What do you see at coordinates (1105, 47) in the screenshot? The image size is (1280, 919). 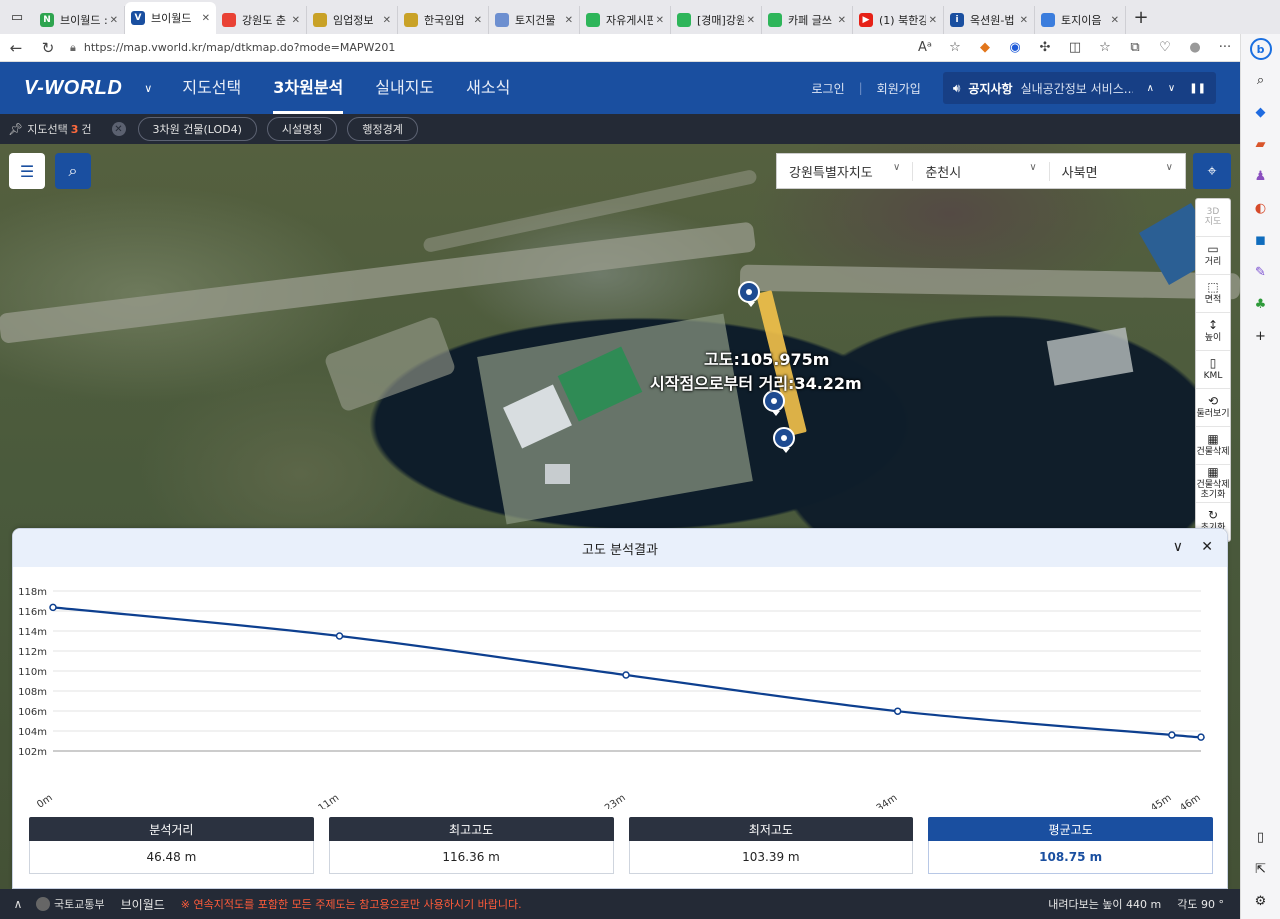 I see `favorites-icon: ☆` at bounding box center [1105, 47].